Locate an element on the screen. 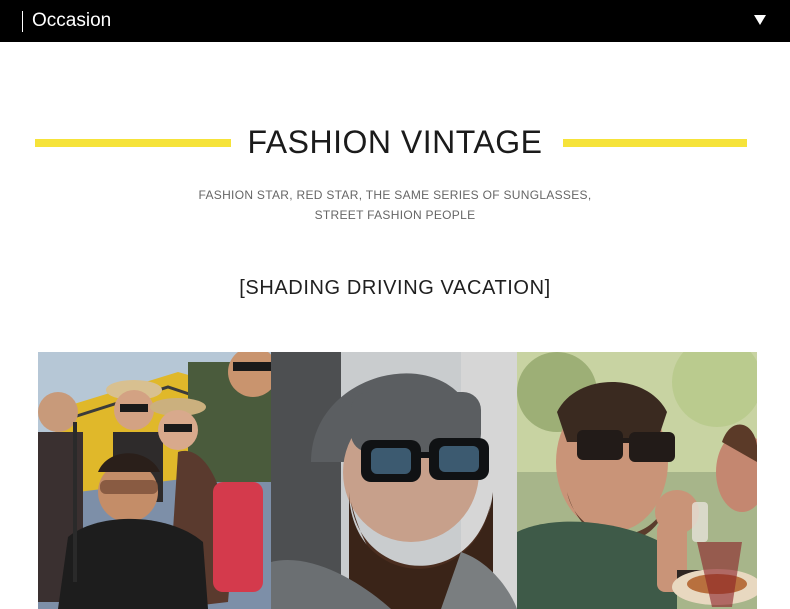 The image size is (790, 609). section-title: FASHION VINTAGE is located at coordinates (395, 142).